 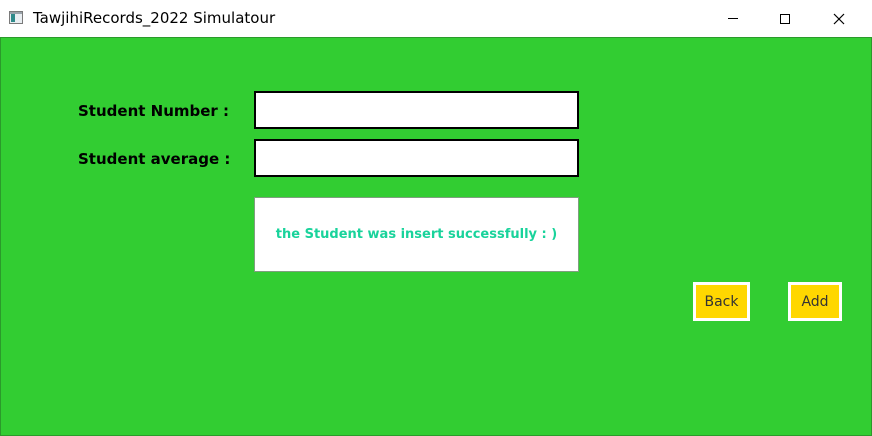 What do you see at coordinates (436, 18) in the screenshot?
I see `title-bar: TawjihiRecords_2022 Simulatour` at bounding box center [436, 18].